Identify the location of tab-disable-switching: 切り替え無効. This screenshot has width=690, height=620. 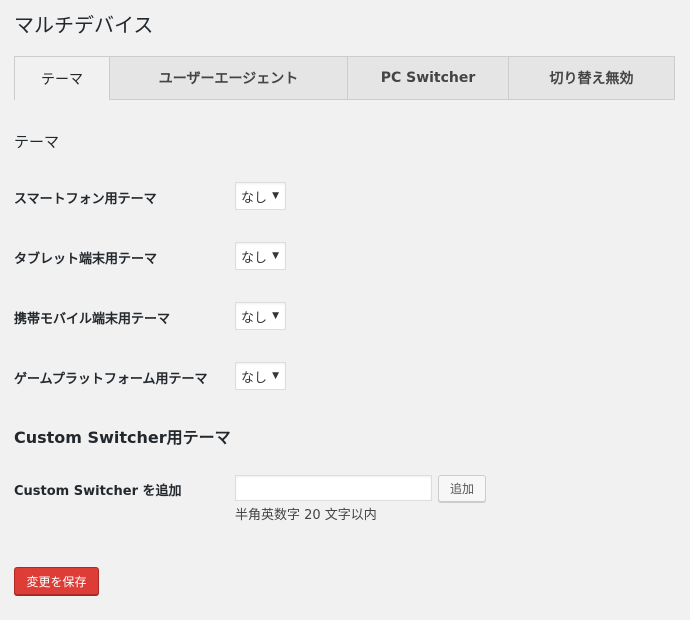
(592, 77).